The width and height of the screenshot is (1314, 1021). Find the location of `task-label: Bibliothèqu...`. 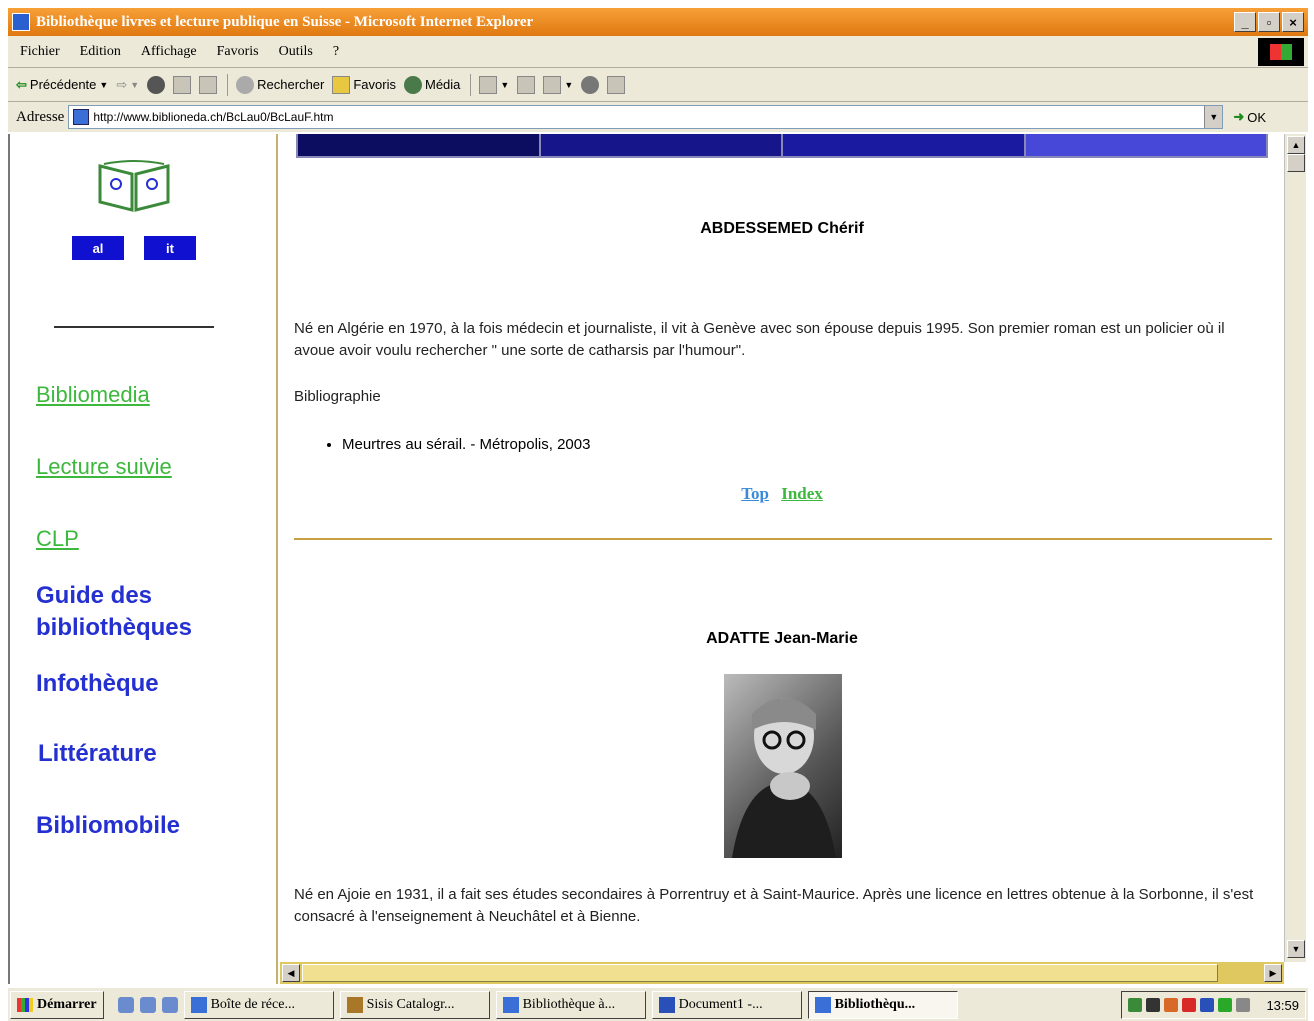

task-label: Bibliothèqu... is located at coordinates (875, 1004).